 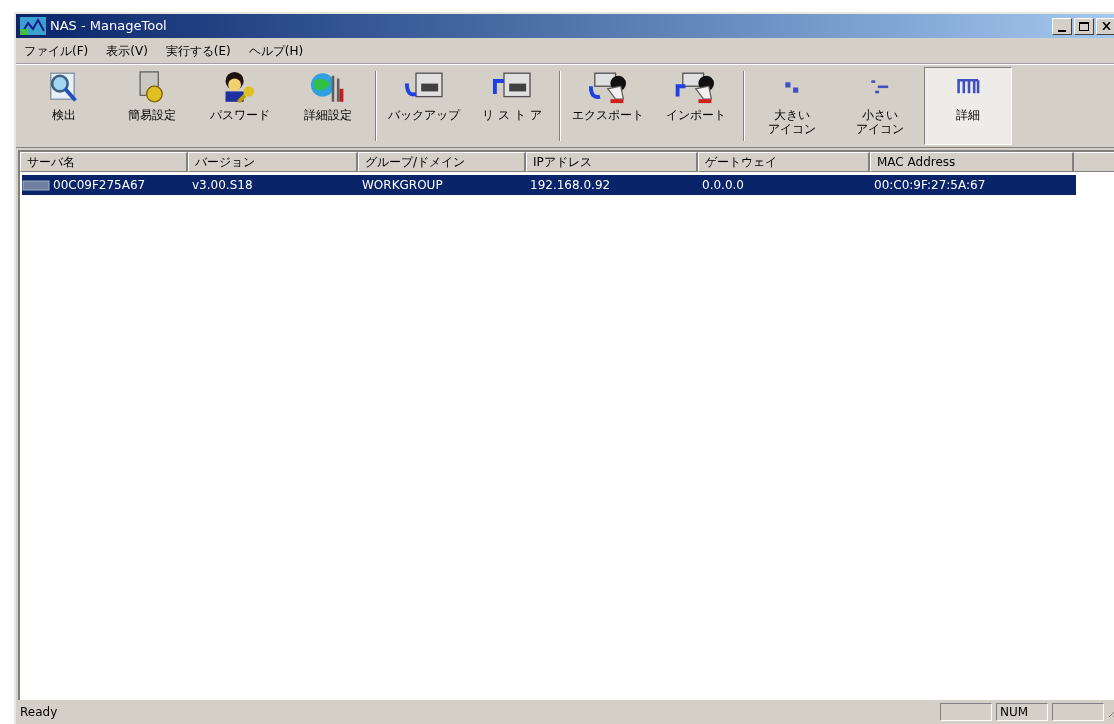 I want to click on toolbar-button: 簡易設定, so click(x=152, y=106).